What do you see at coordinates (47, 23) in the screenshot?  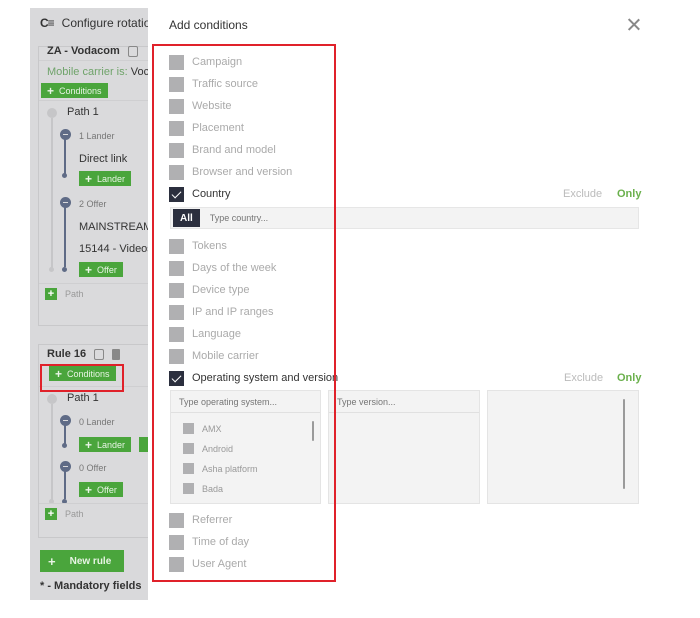 I see `logo-icon: C≡` at bounding box center [47, 23].